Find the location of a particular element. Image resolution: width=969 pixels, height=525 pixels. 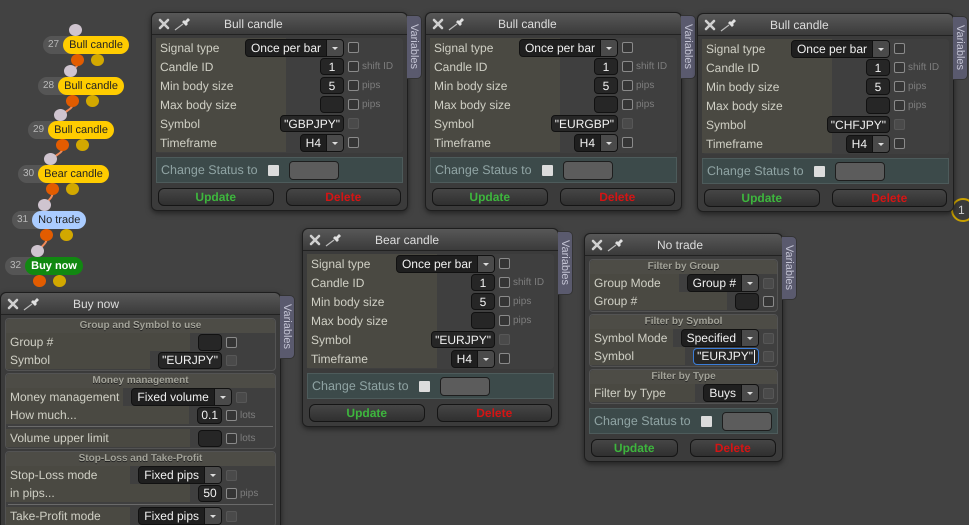

input-field: 0.1 is located at coordinates (209, 415).